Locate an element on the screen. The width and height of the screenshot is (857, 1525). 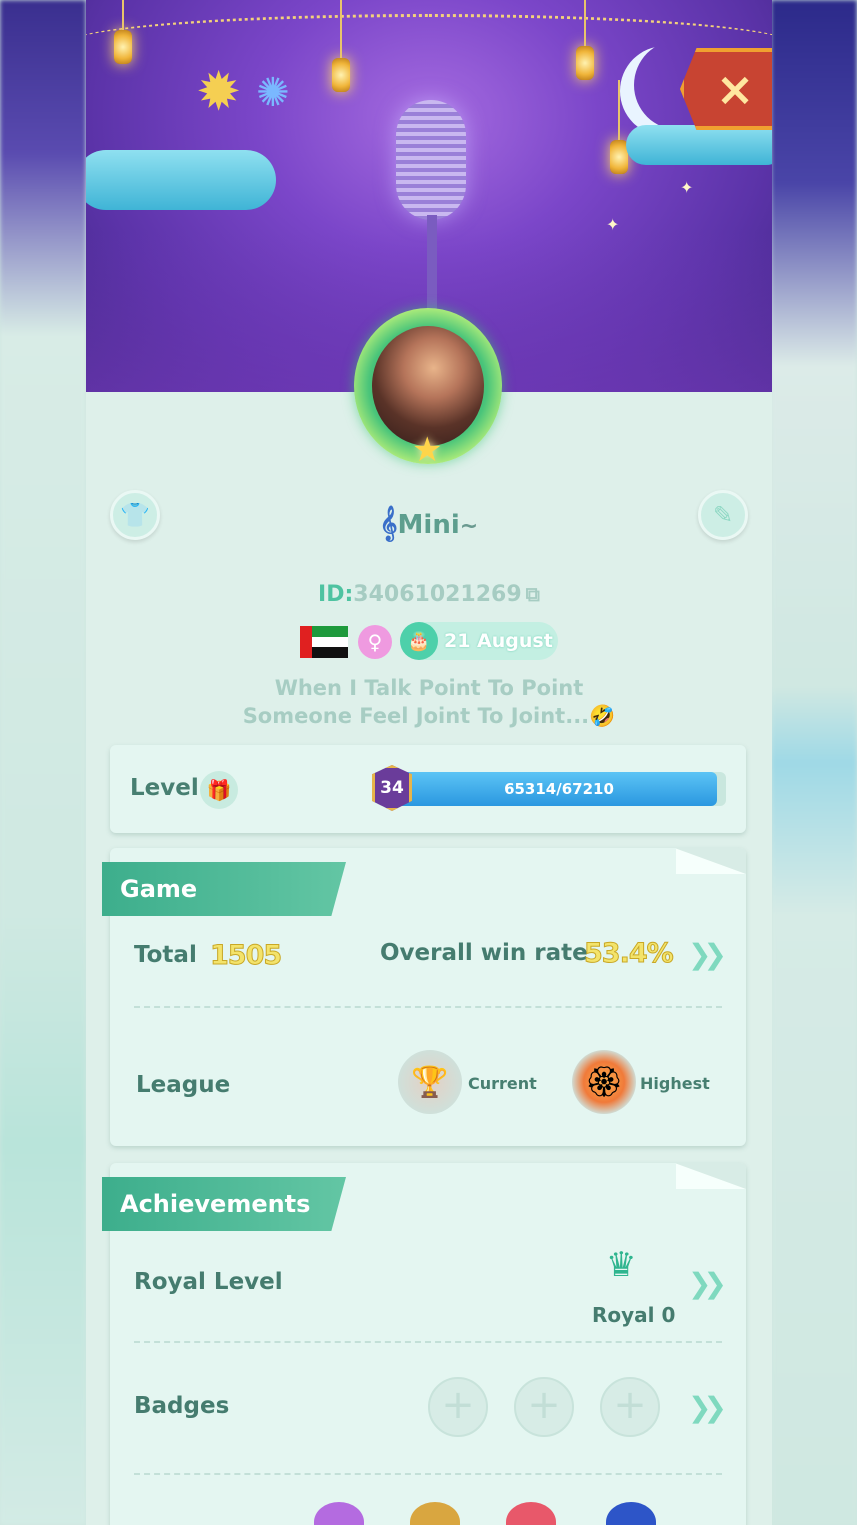
avatar is located at coordinates (428, 386).